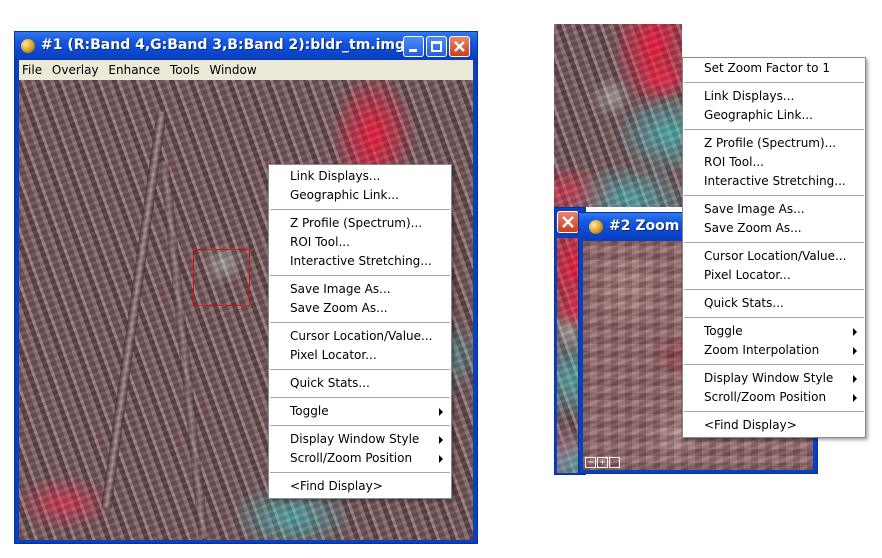 This screenshot has width=882, height=558. I want to click on image-fragment-top, so click(618, 115).